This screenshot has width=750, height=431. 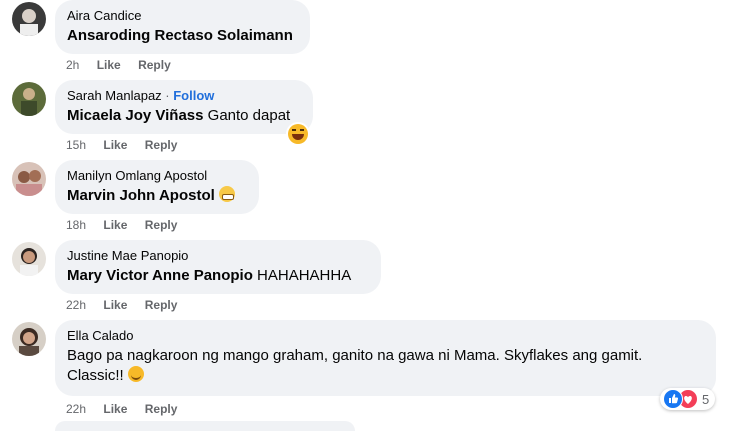 I want to click on comment-bubble-partial, so click(x=205, y=426).